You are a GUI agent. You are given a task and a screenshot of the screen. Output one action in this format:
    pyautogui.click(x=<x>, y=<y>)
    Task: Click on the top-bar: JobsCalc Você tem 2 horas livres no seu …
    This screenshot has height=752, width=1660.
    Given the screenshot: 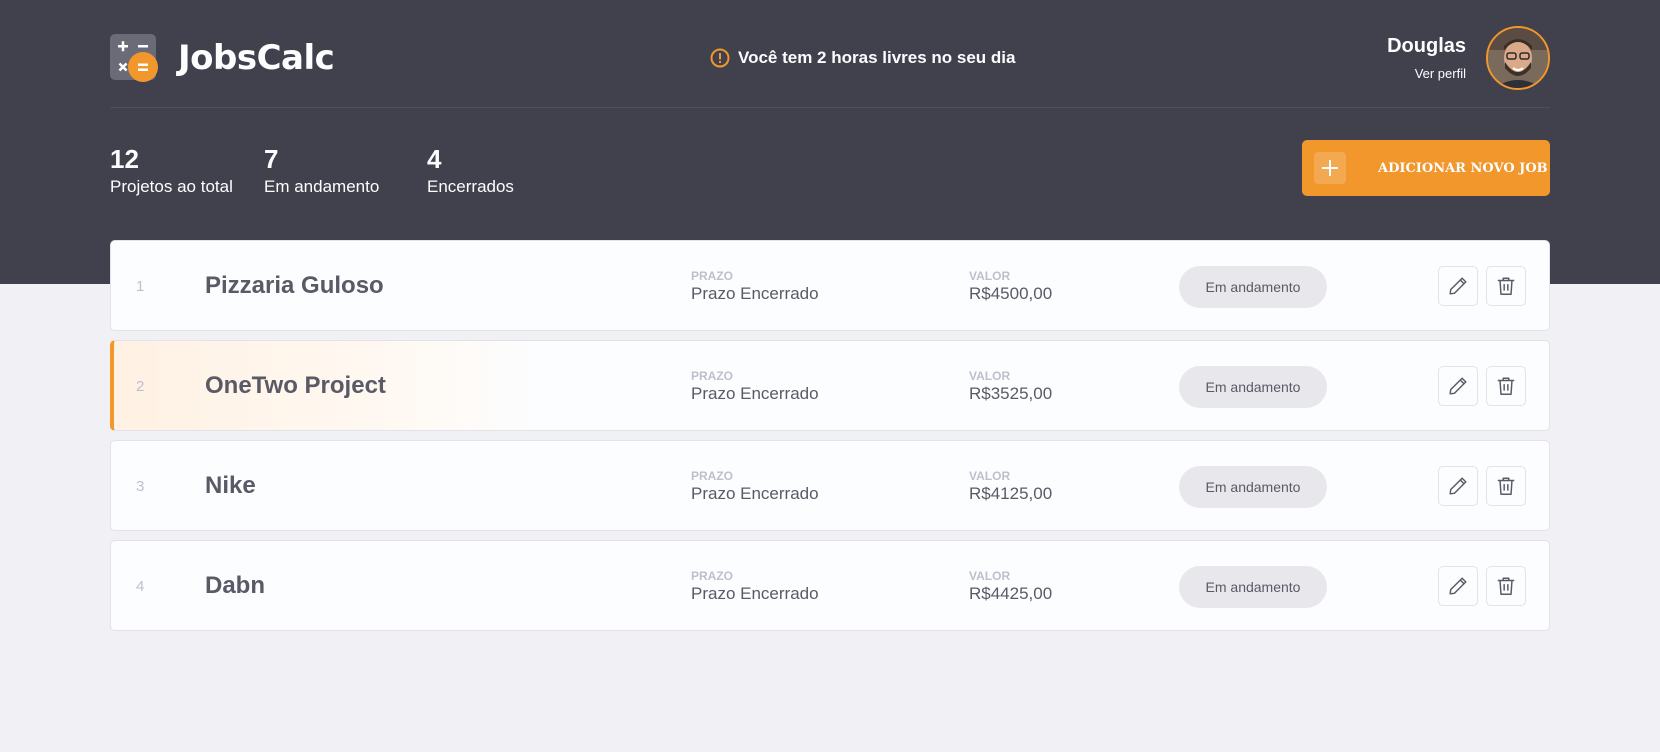 What is the action you would take?
    pyautogui.click(x=830, y=54)
    